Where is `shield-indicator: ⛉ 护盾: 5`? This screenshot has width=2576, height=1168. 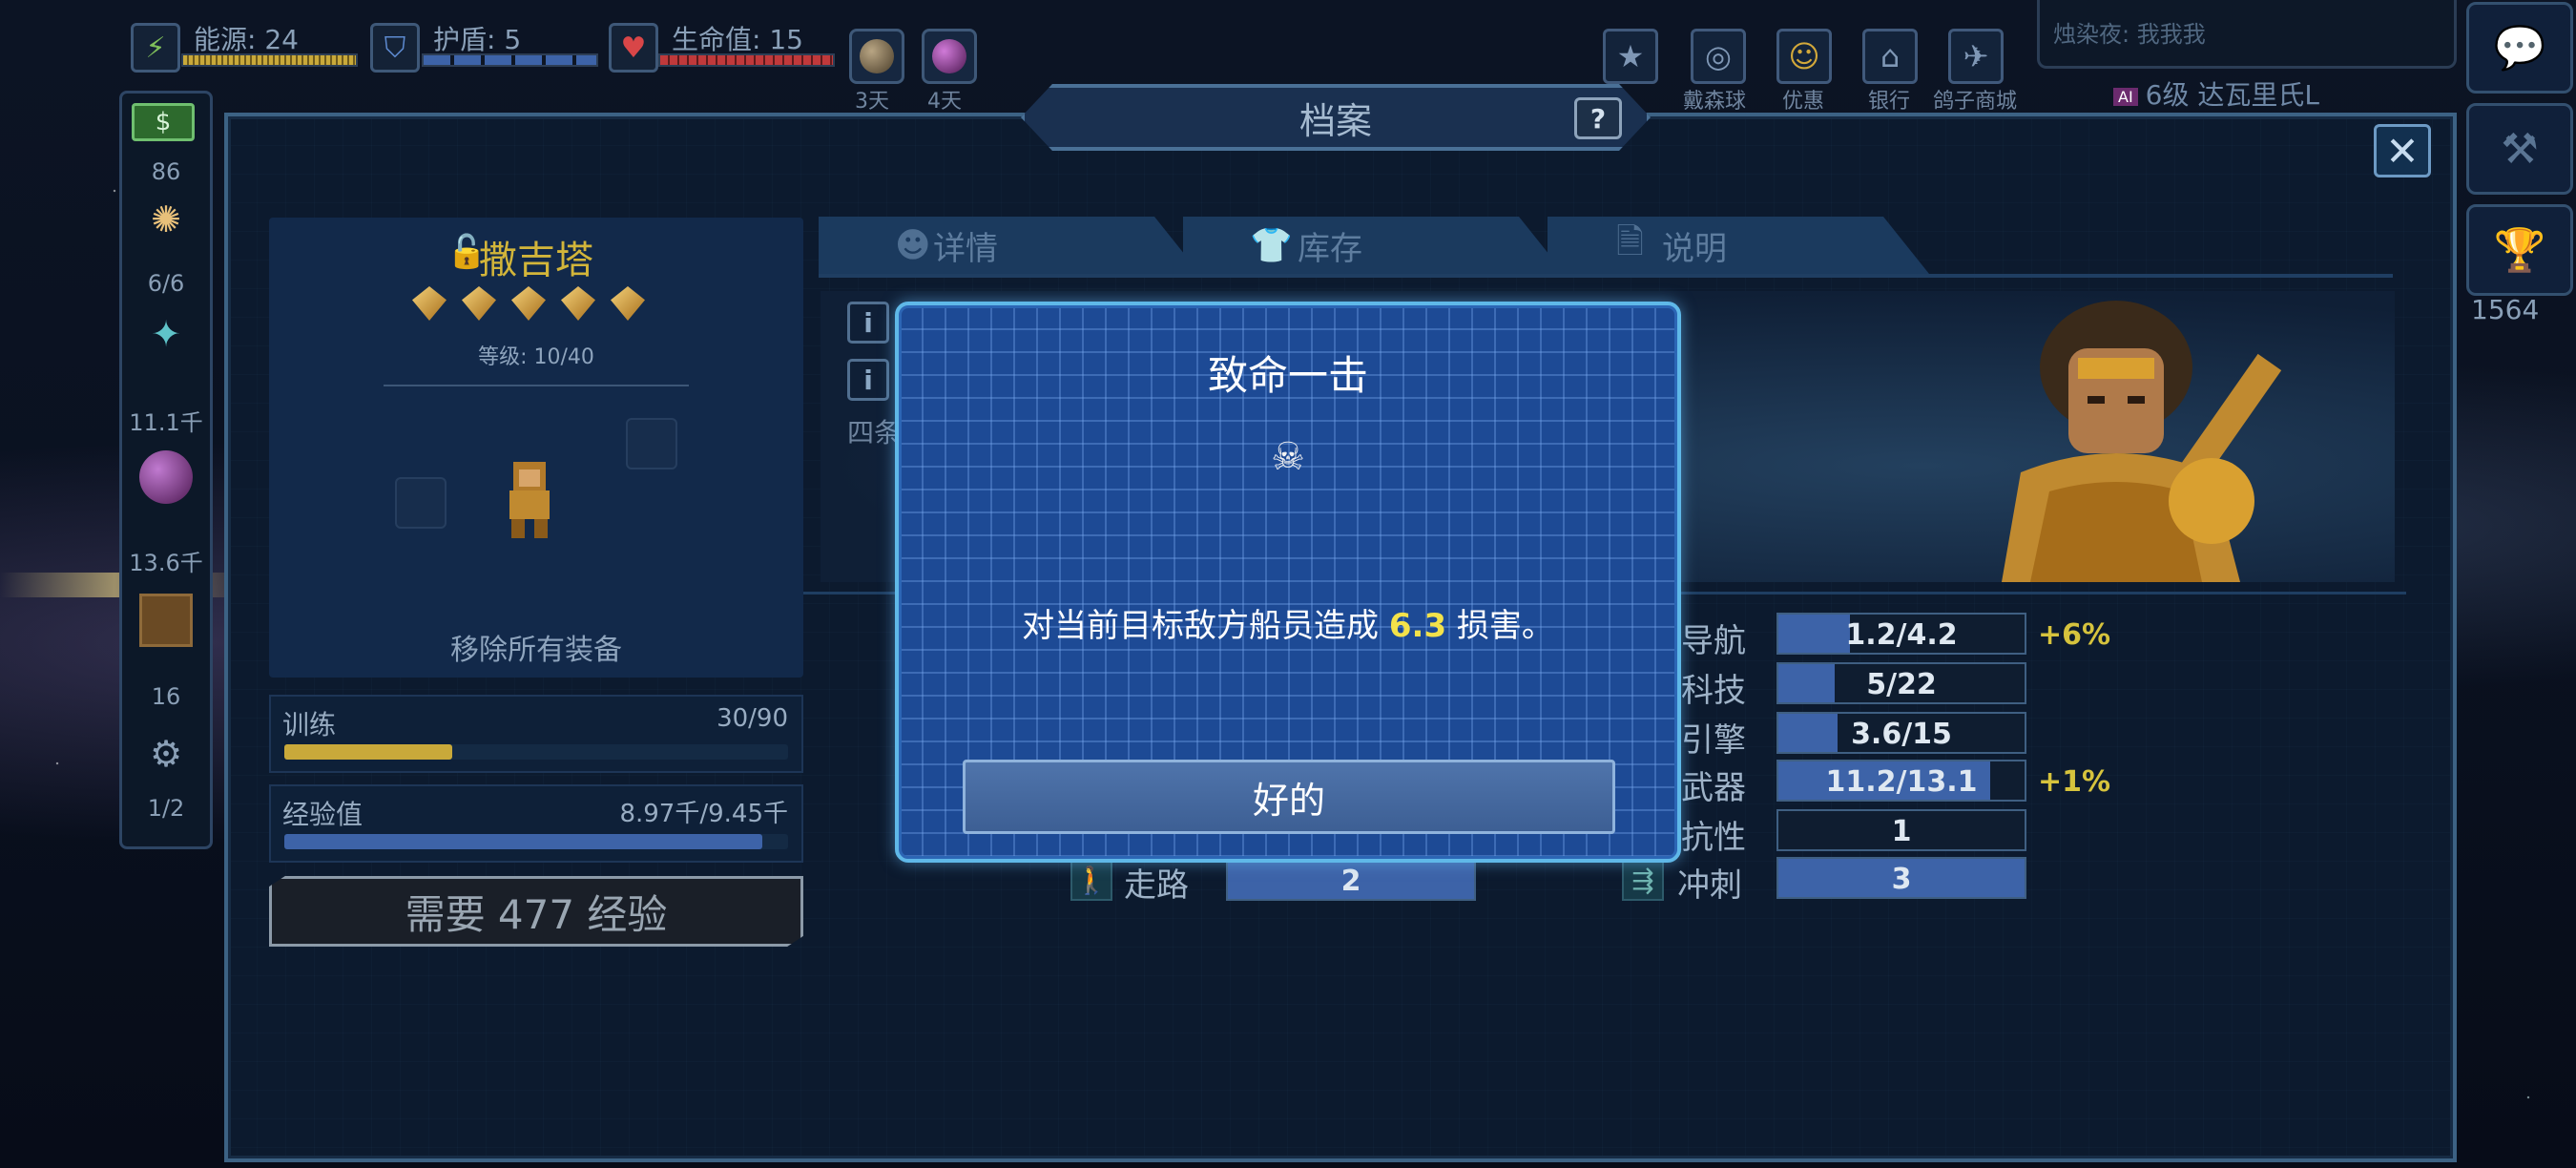
shield-indicator: ⛉ 护盾: 5 is located at coordinates (445, 47).